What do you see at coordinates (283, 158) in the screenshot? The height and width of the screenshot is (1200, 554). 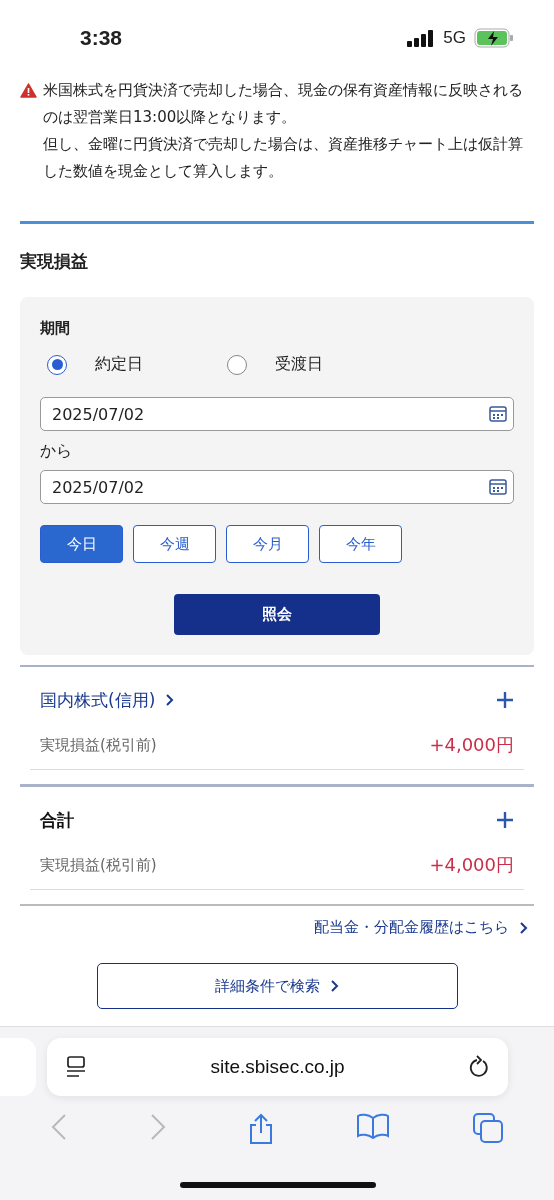 I see `notice-text: 但し、金曜に円貨決済で売却した場合は、資産推移チャート上は仮計算した数値を現金として算入します。` at bounding box center [283, 158].